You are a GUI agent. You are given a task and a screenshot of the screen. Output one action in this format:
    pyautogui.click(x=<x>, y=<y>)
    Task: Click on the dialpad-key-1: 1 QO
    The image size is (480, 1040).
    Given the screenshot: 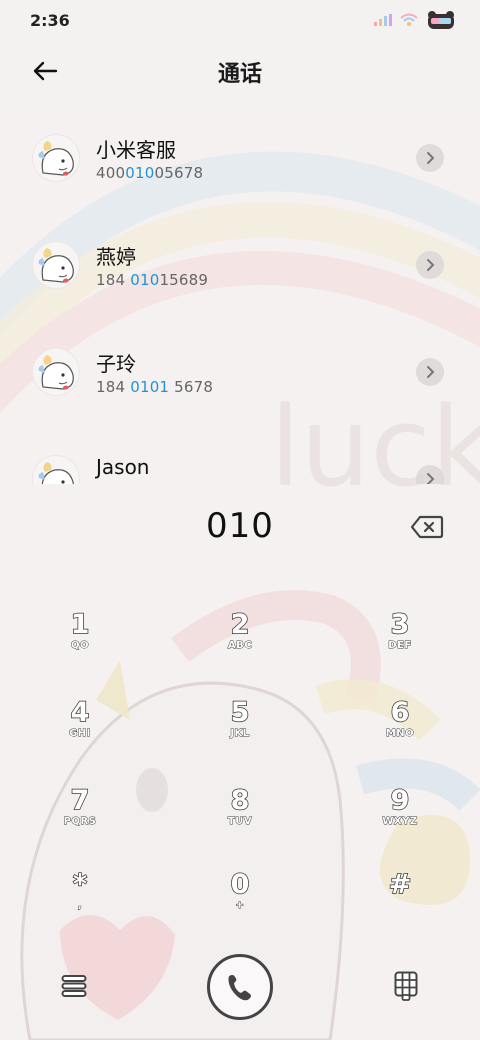 What is the action you would take?
    pyautogui.click(x=80, y=644)
    